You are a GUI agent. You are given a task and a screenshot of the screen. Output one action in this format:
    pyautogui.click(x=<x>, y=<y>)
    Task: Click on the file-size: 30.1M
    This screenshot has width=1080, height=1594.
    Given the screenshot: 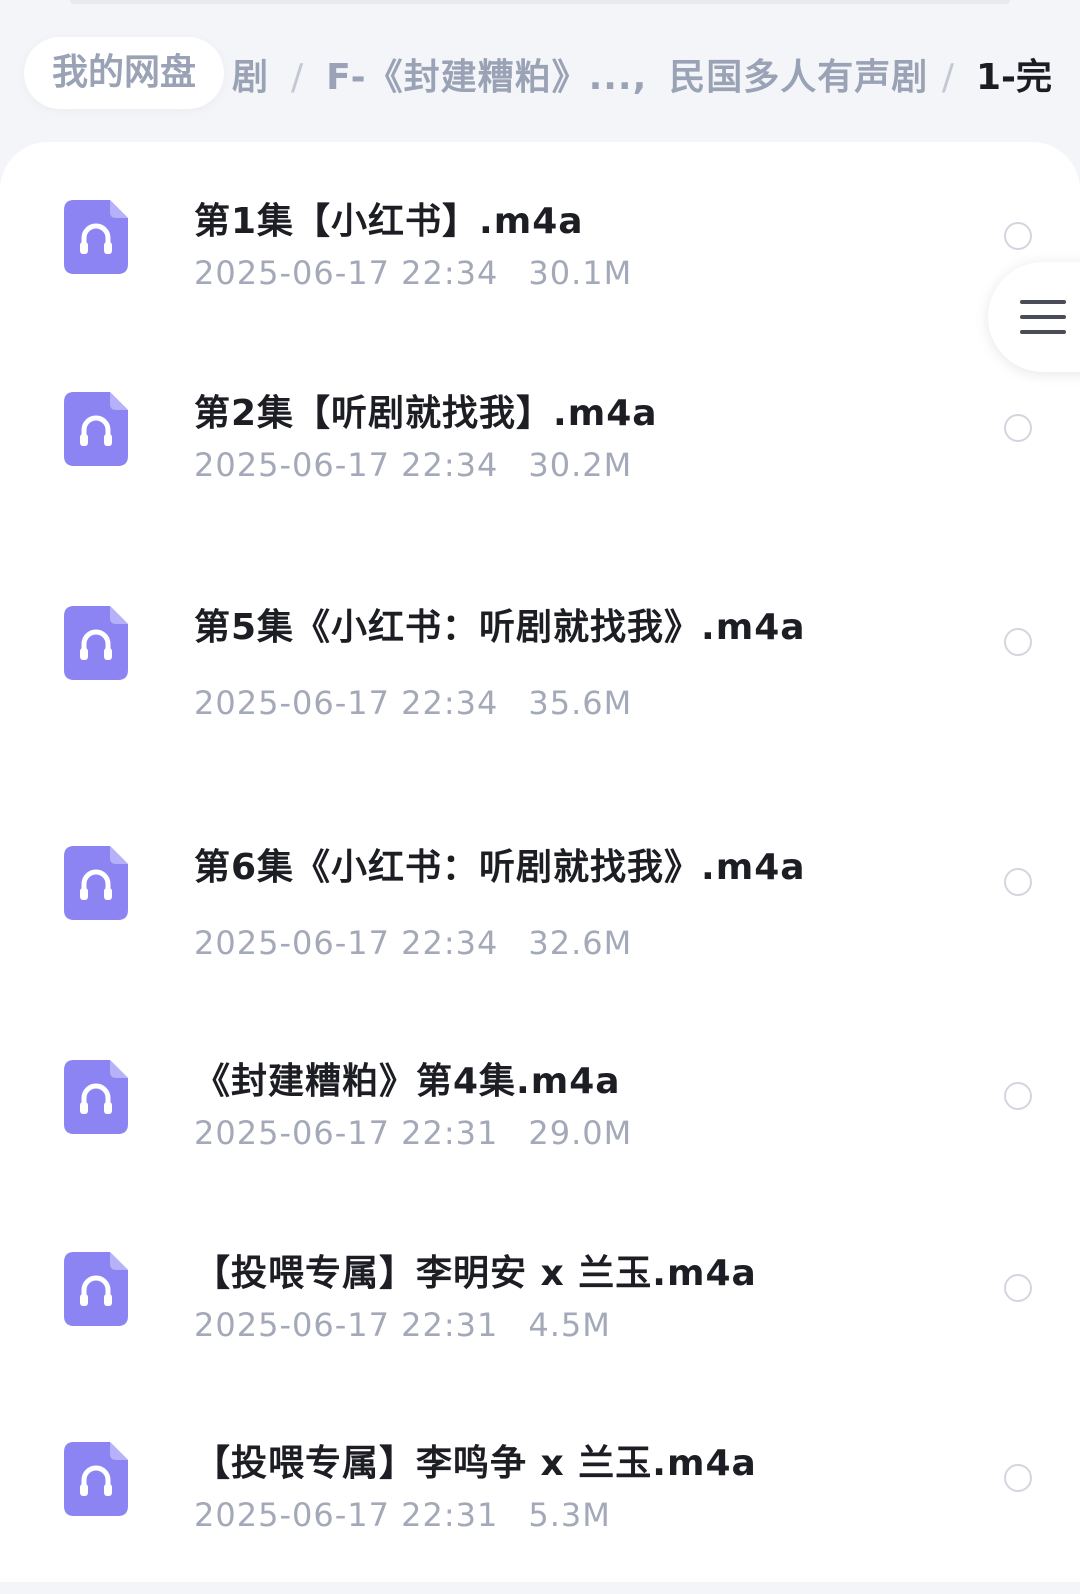 What is the action you would take?
    pyautogui.click(x=580, y=273)
    